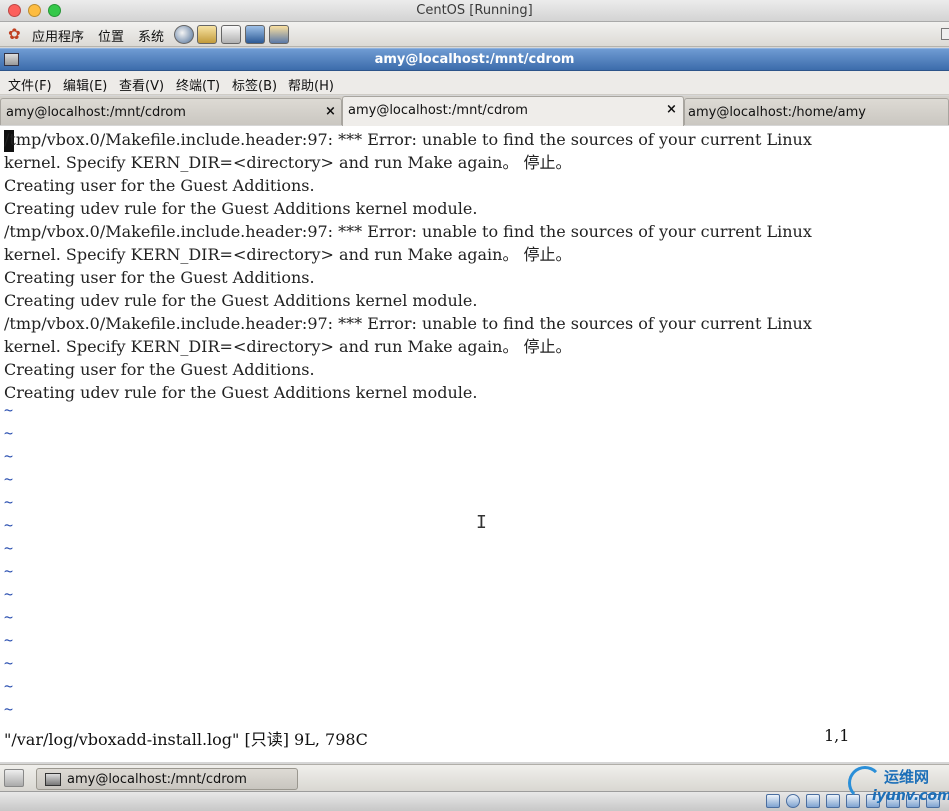  I want to click on network-icon, so click(279, 34).